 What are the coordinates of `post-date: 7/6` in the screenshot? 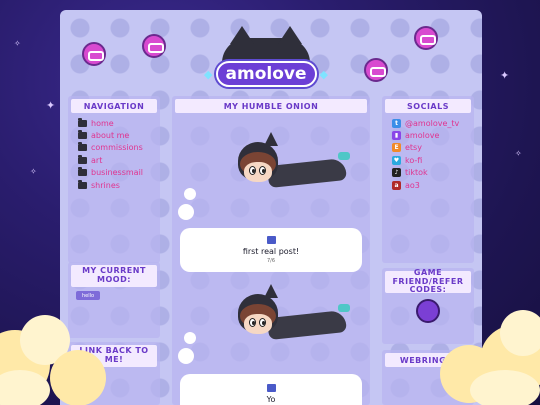 It's located at (271, 261).